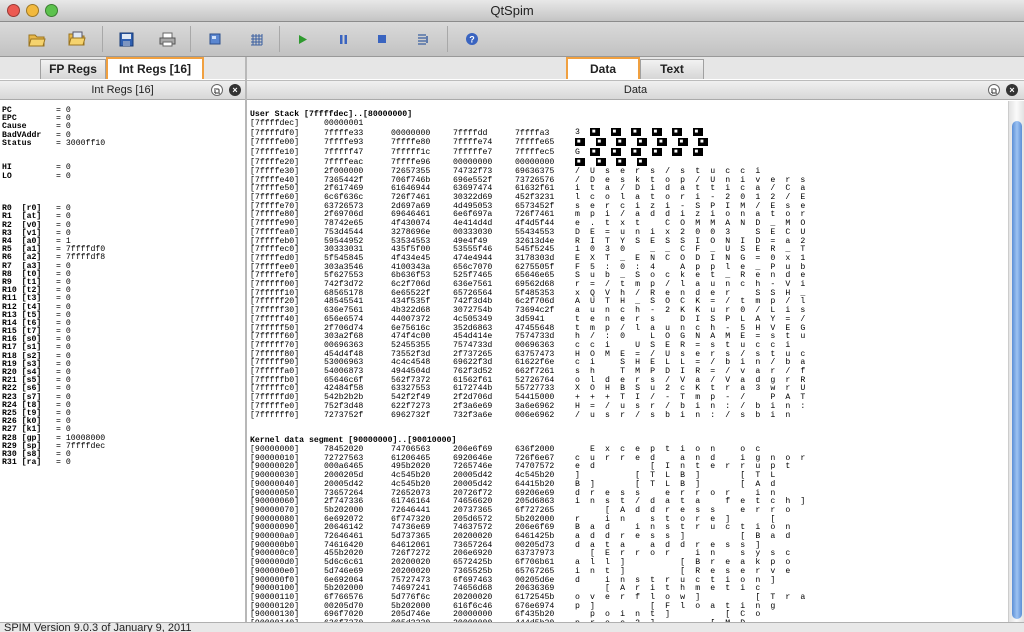  I want to click on ascii-dump: / u s r / s b i n : / s b i n, so click(684, 415).